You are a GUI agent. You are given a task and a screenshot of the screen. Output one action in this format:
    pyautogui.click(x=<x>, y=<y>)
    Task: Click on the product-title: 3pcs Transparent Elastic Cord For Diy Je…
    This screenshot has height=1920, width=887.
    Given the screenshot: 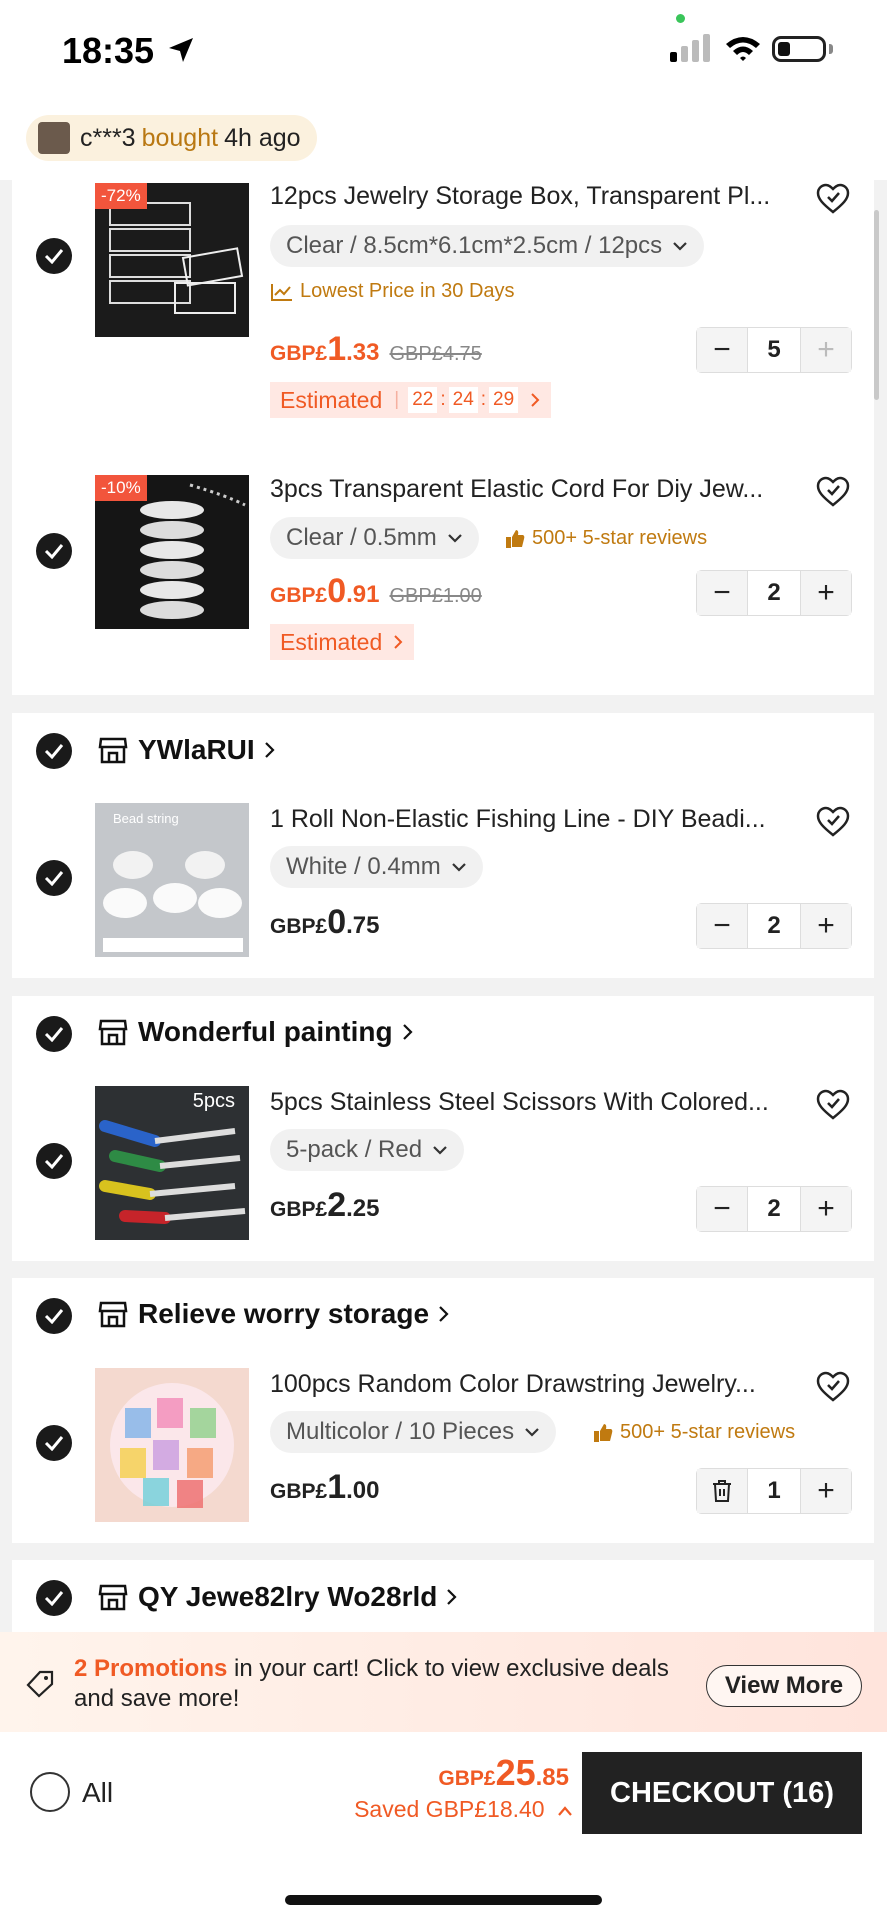 What is the action you would take?
    pyautogui.click(x=530, y=489)
    